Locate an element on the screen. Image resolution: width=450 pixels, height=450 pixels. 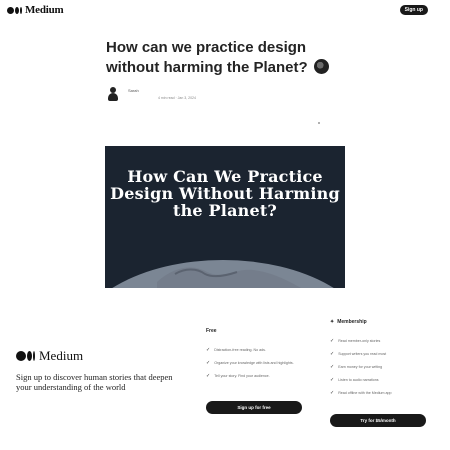
list-item-text: Read member-only stories is located at coordinates (359, 341).